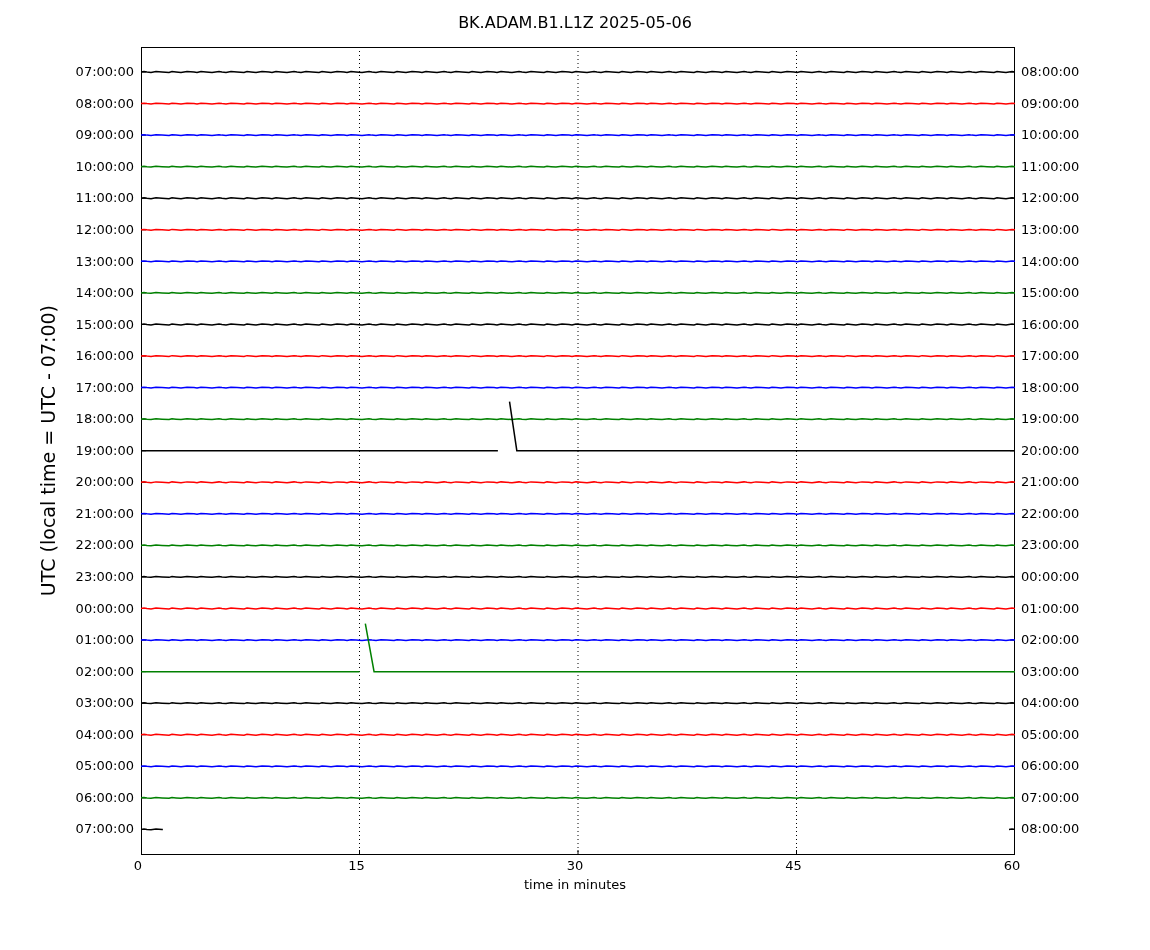 The image size is (1150, 950). Describe the element at coordinates (356, 865) in the screenshot. I see `x-tick-label: 15` at that location.